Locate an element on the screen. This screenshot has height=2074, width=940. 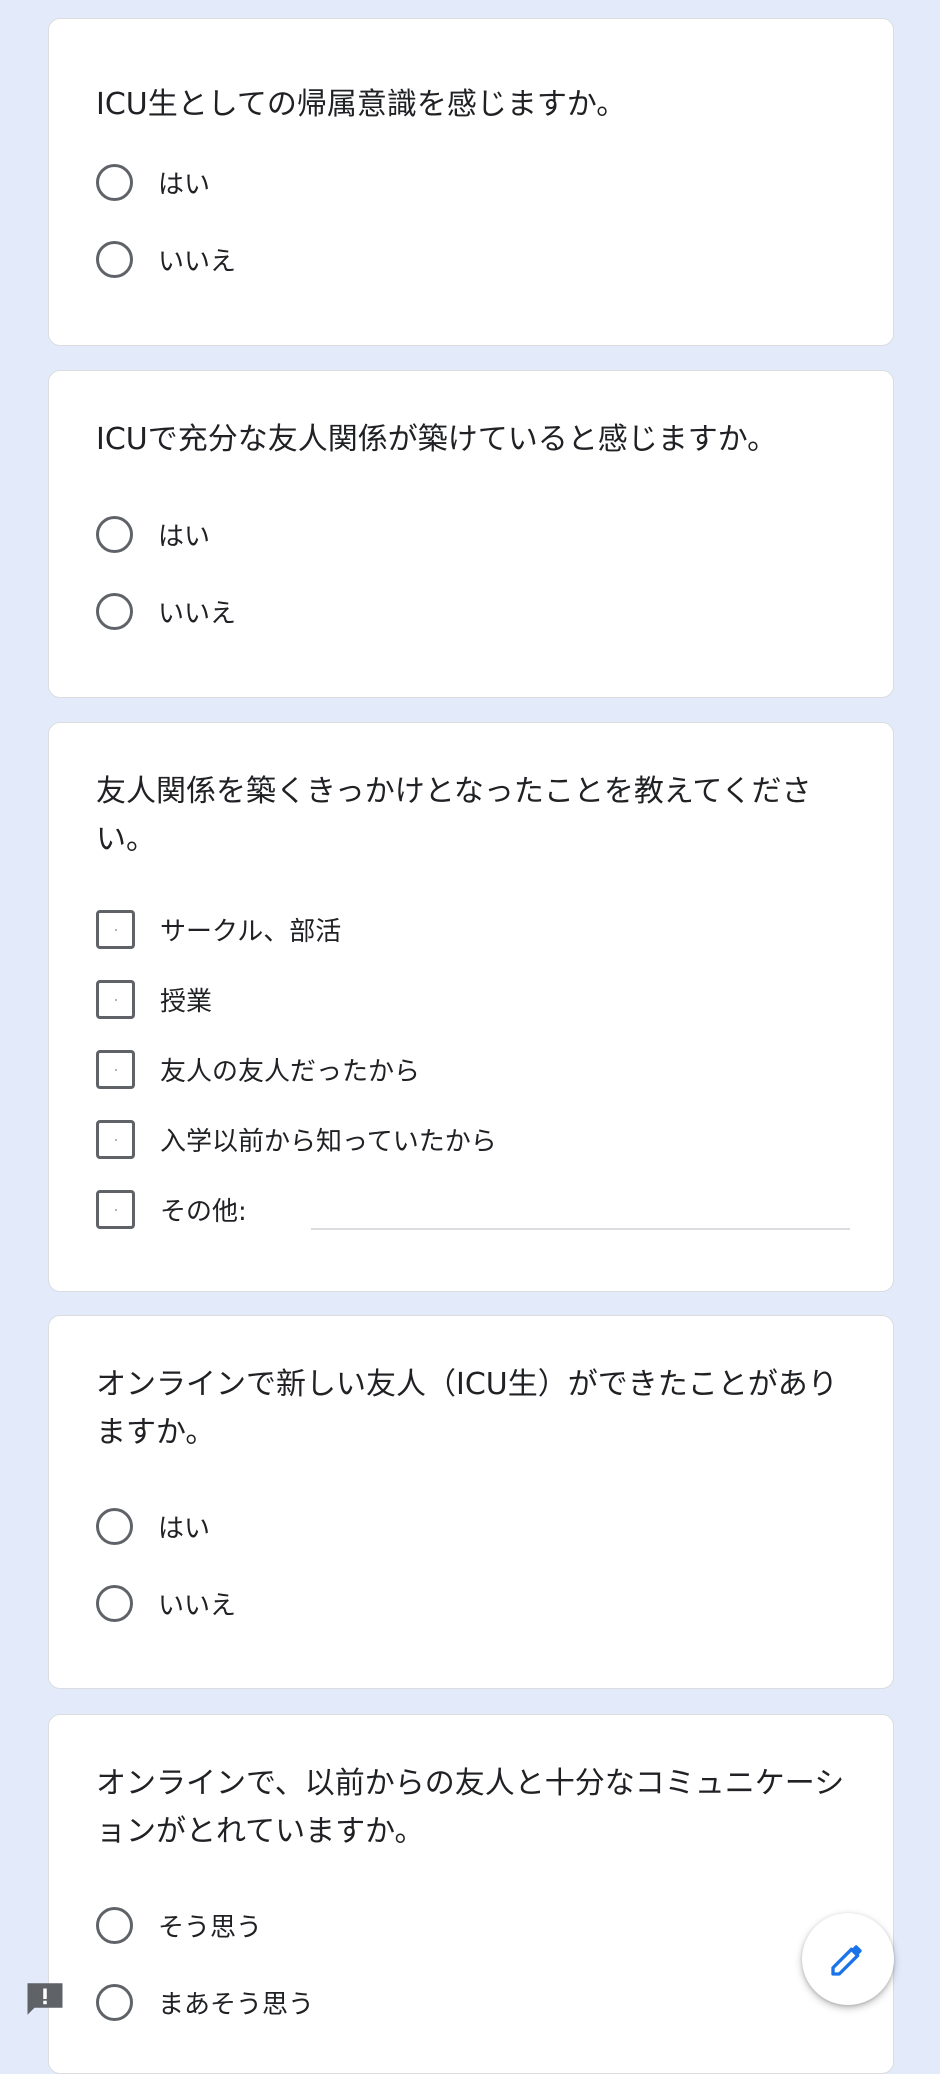
question-title: オンラインで、以前からの友人と十分なコミュニケーションがとれていますか。 is located at coordinates (470, 1807).